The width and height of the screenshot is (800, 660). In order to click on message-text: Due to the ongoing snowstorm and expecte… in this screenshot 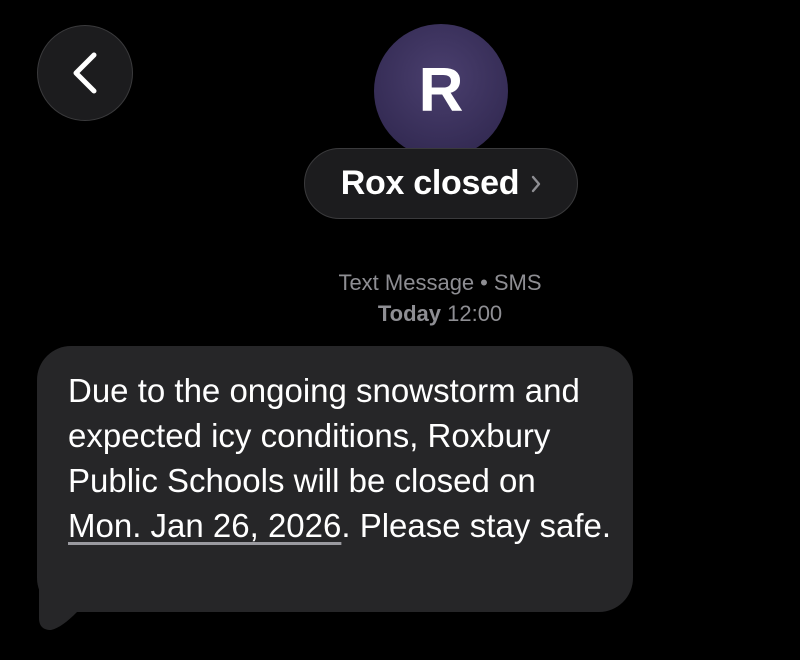, I will do `click(324, 435)`.